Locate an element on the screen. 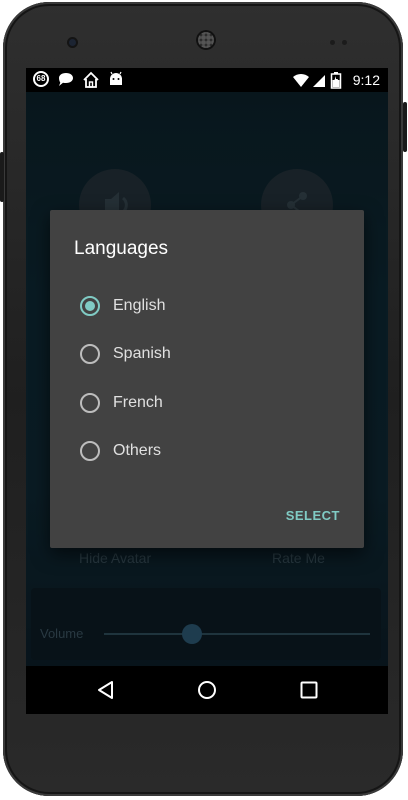  proximity-sensor is located at coordinates (332, 42).